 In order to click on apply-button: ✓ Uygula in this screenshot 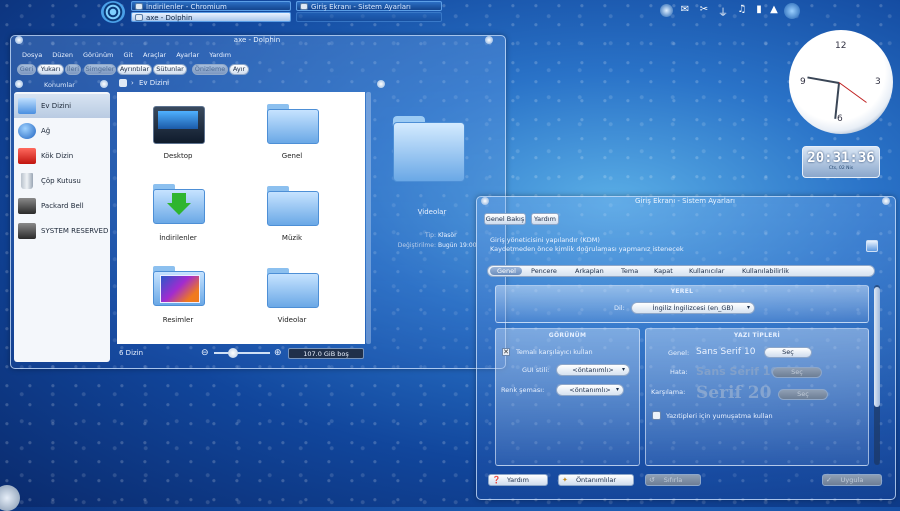, I will do `click(852, 480)`.